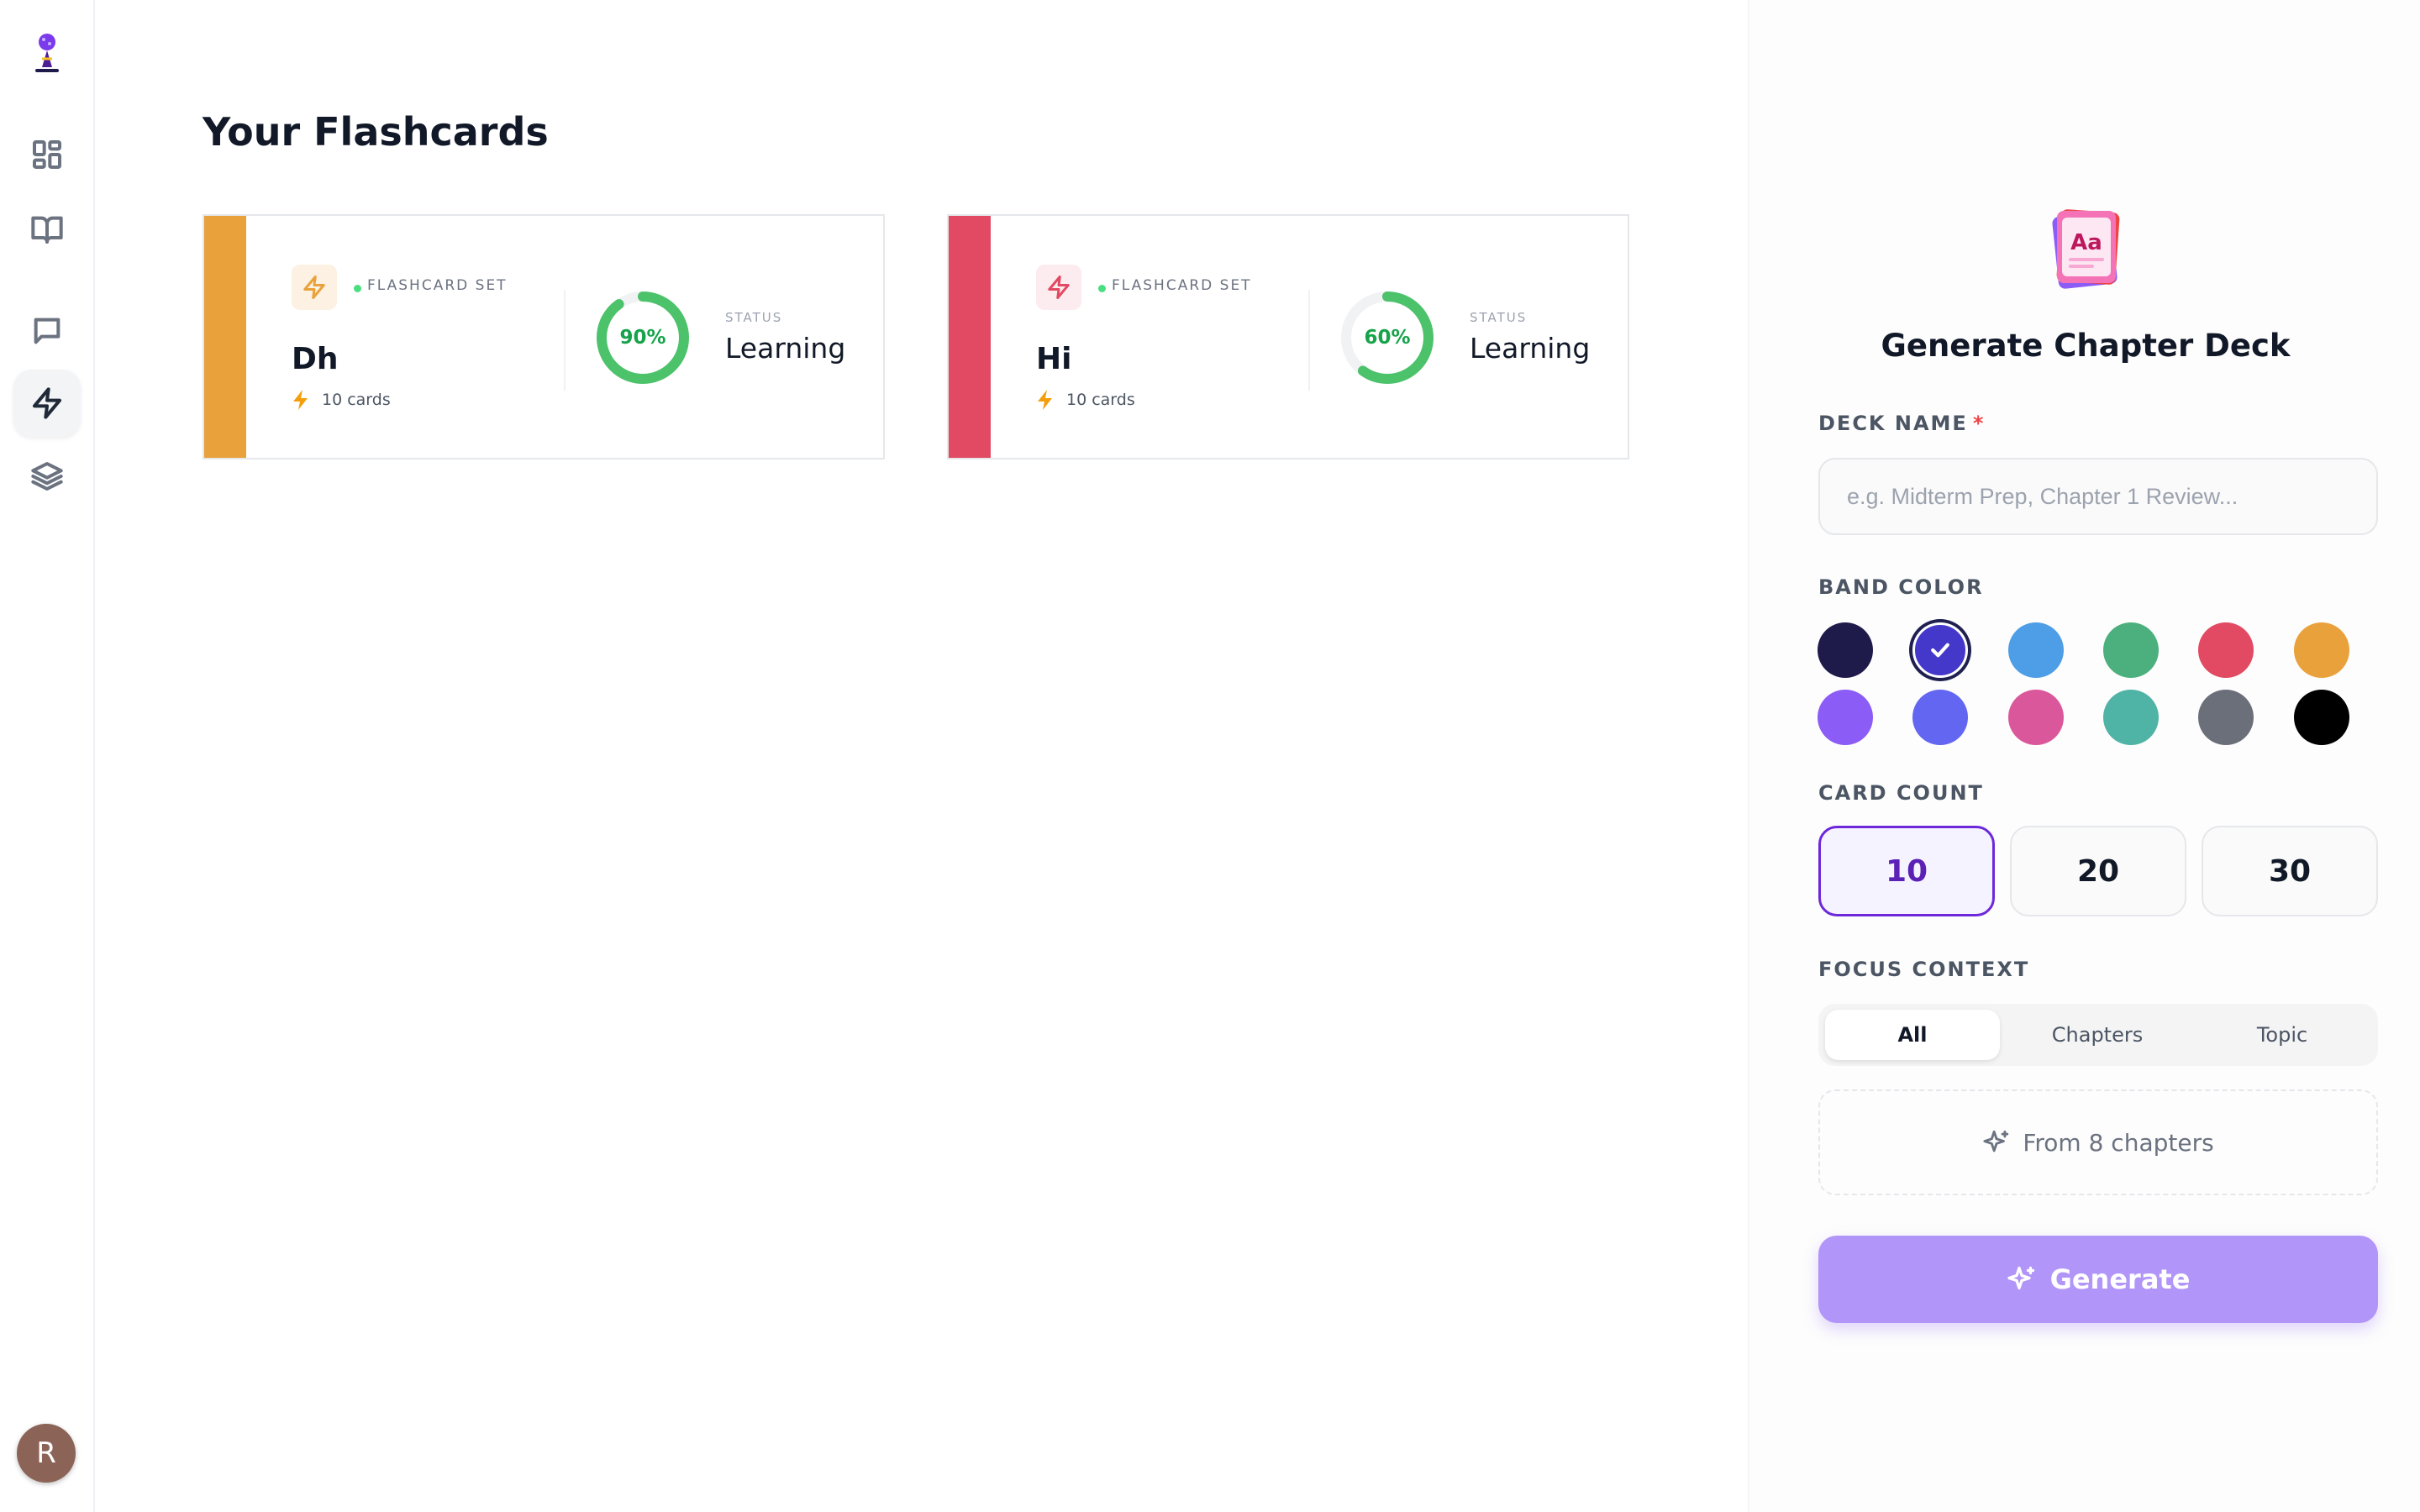 The image size is (2420, 1512). I want to click on avatar-initial: R, so click(46, 1453).